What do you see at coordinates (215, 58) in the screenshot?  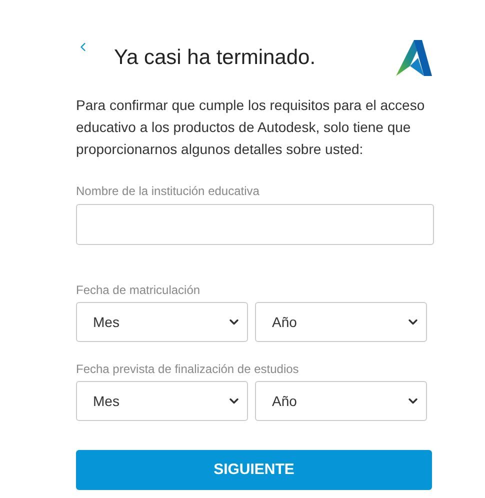 I see `page-title: Ya casi ha terminado.` at bounding box center [215, 58].